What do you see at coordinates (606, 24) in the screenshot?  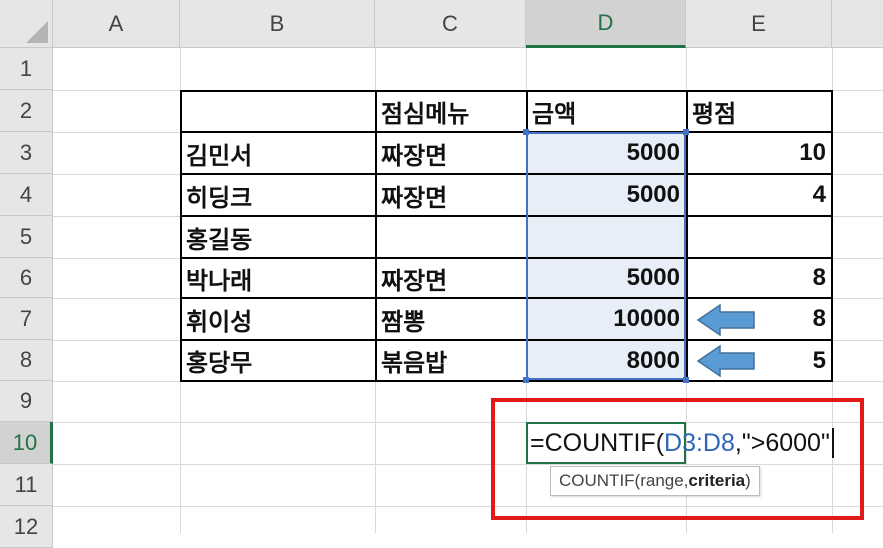 I see `column-header-d: D` at bounding box center [606, 24].